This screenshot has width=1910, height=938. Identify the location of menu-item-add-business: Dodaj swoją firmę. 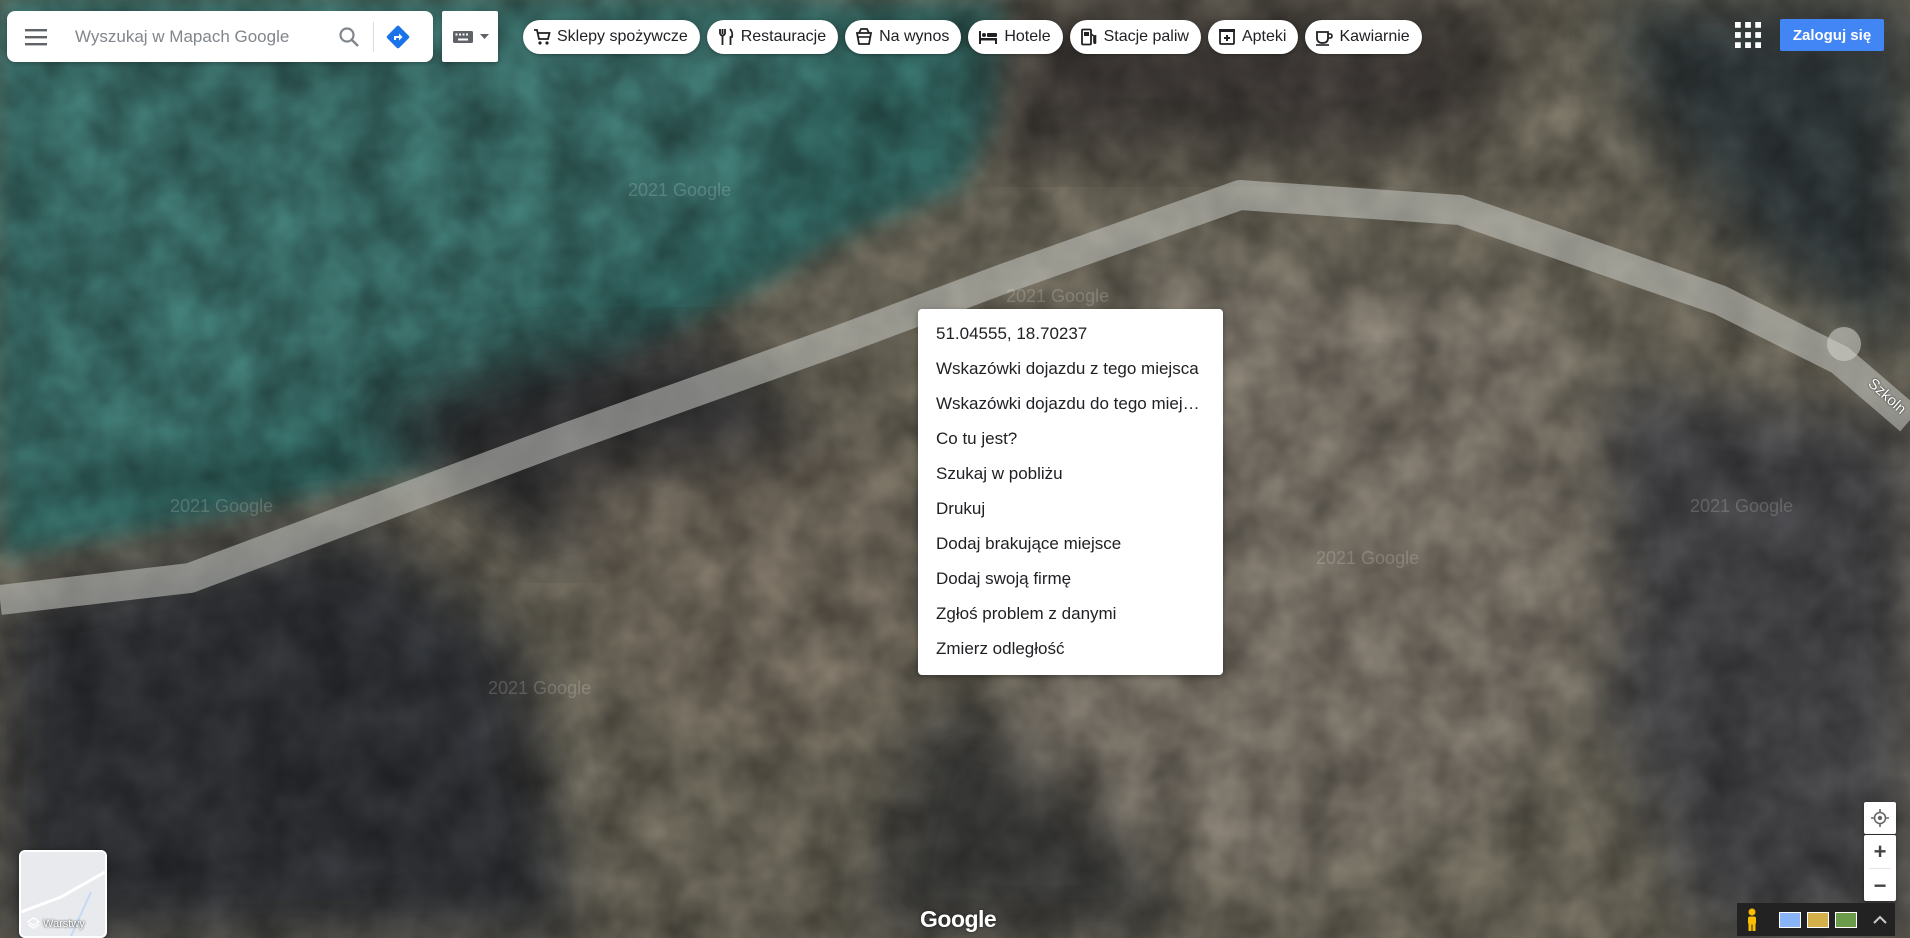
(1070, 578).